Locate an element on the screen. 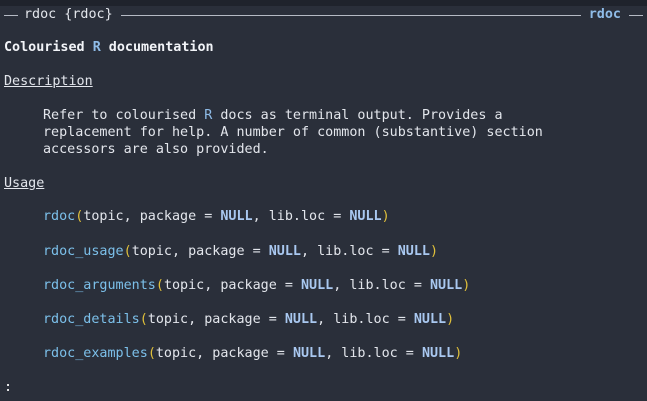  header-rule is located at coordinates (350, 15).